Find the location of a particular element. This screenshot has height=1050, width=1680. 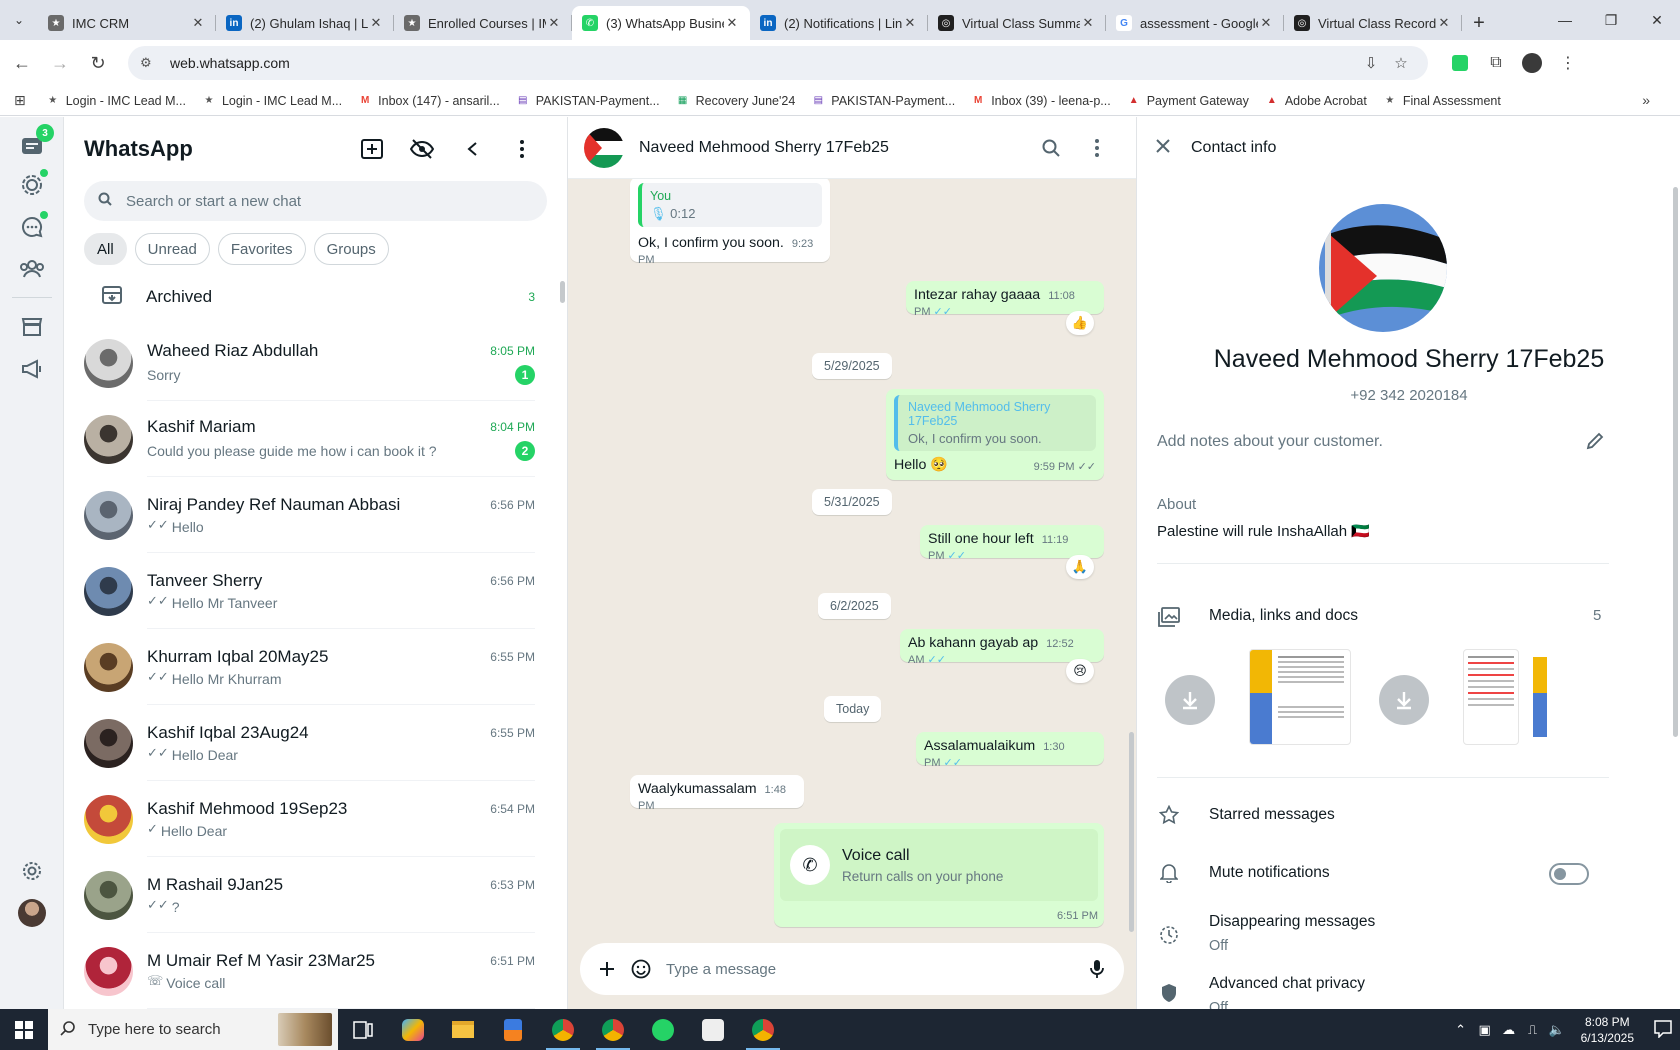

browser-tab: Gassessment - Google Search✕ is located at coordinates (1195, 23).